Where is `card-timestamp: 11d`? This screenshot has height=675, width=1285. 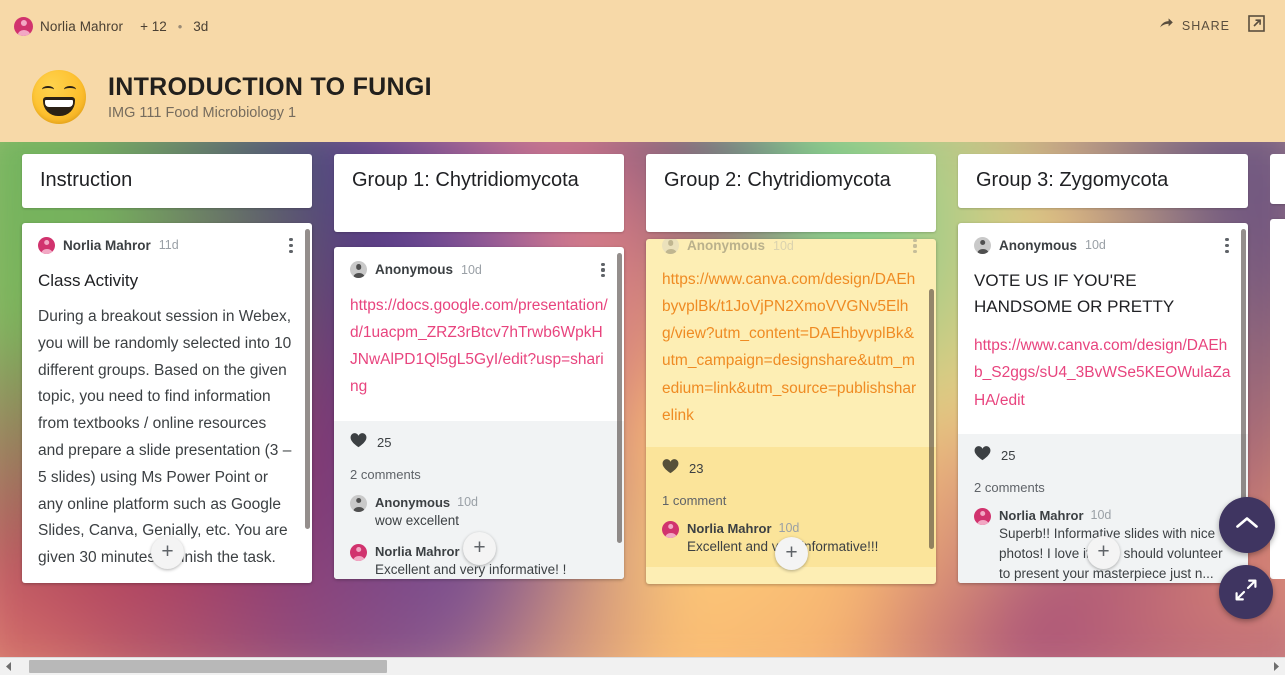 card-timestamp: 11d is located at coordinates (168, 245).